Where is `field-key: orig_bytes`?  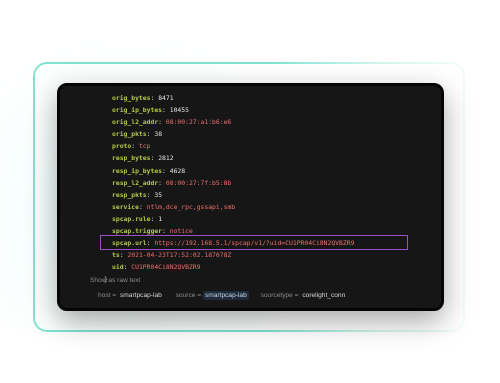
field-key: orig_bytes is located at coordinates (131, 98).